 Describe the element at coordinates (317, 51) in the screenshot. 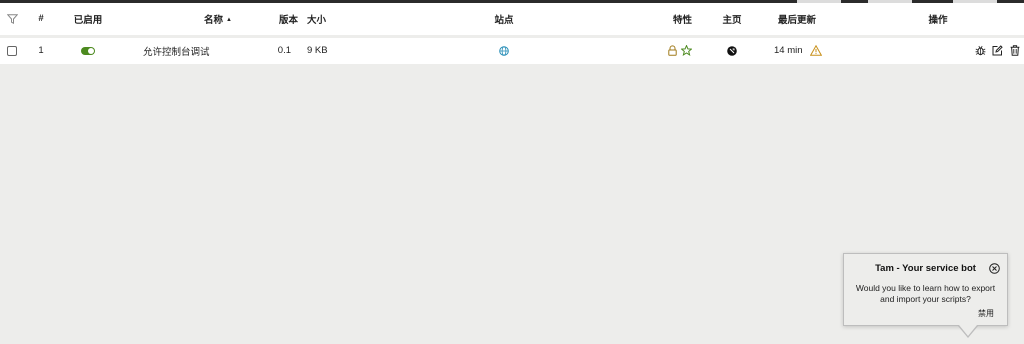

I see `script-size: 9 KB` at that location.